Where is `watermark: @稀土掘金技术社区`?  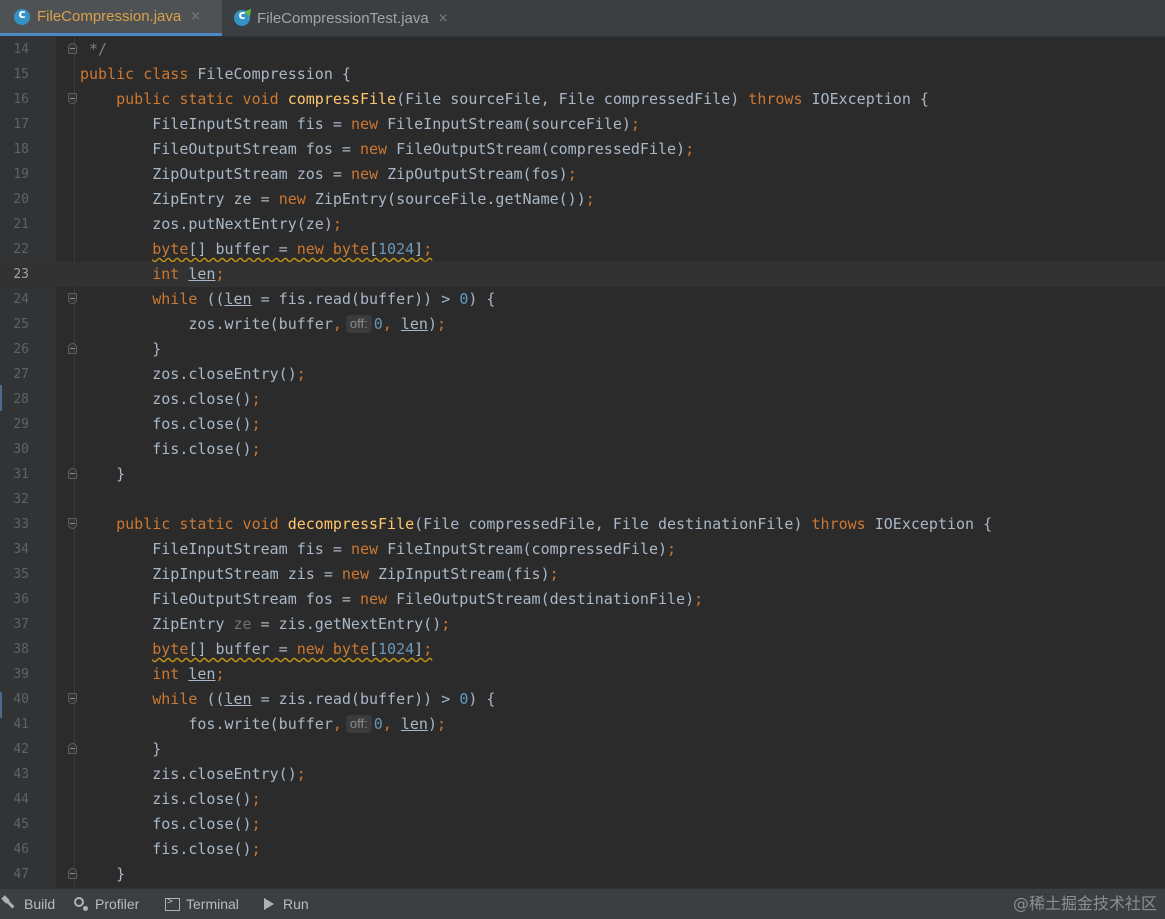 watermark: @稀土掘金技术社区 is located at coordinates (1084, 903).